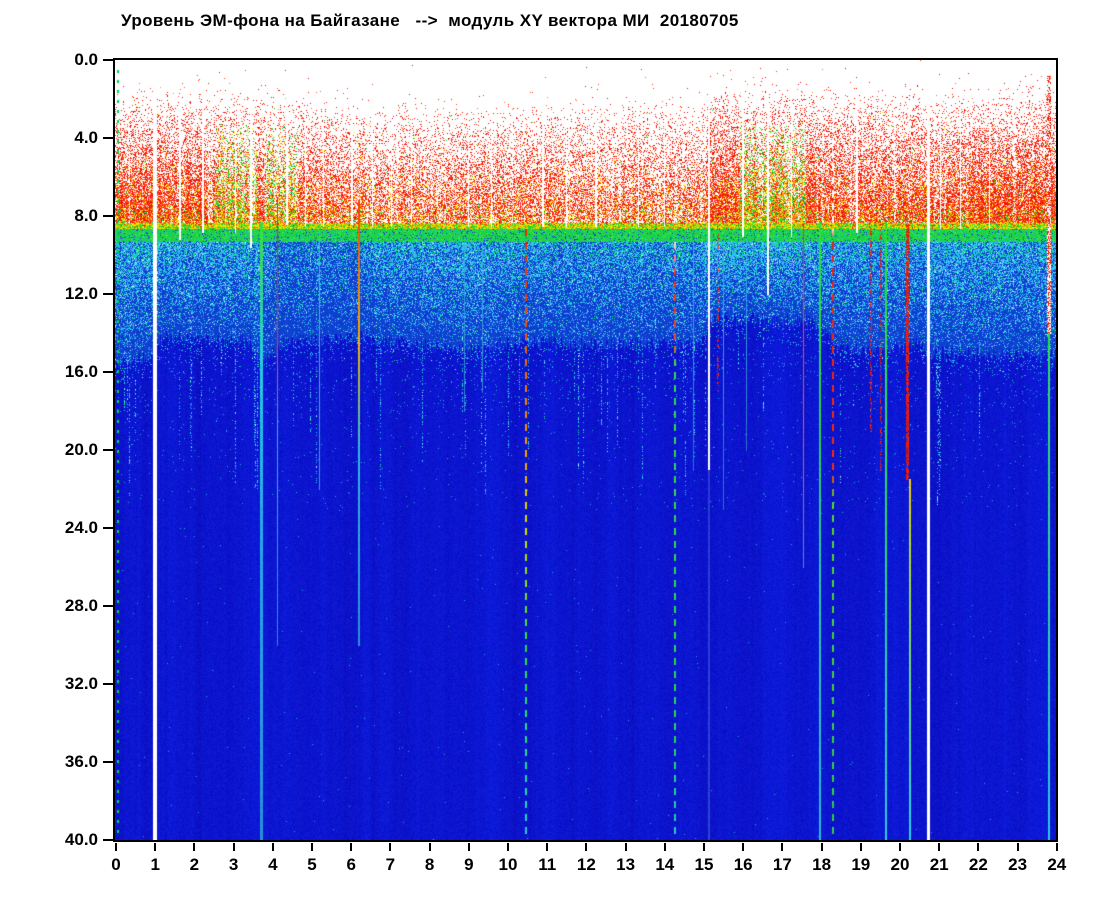 This screenshot has height=900, width=1096. Describe the element at coordinates (273, 864) in the screenshot. I see `x-tick-label: 4` at that location.